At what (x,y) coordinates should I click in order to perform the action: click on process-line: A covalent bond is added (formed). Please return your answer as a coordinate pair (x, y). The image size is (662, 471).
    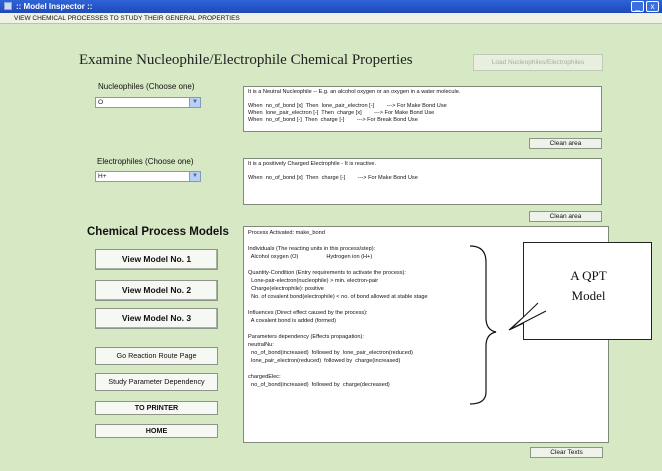
    Looking at the image, I should click on (292, 321).